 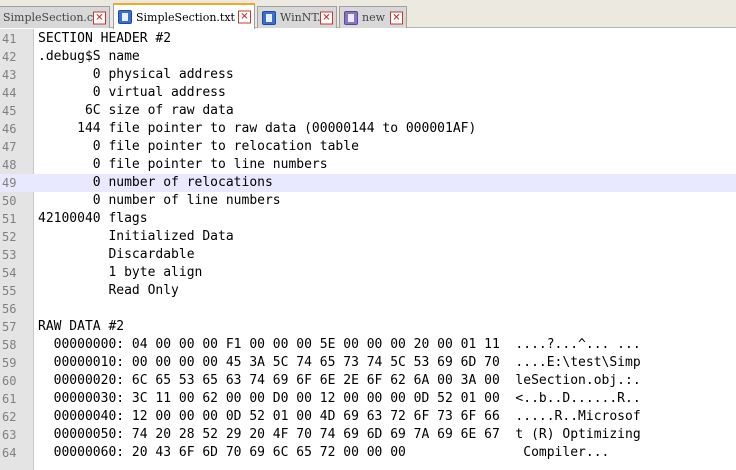 I want to click on line-number: 52, so click(x=9, y=237).